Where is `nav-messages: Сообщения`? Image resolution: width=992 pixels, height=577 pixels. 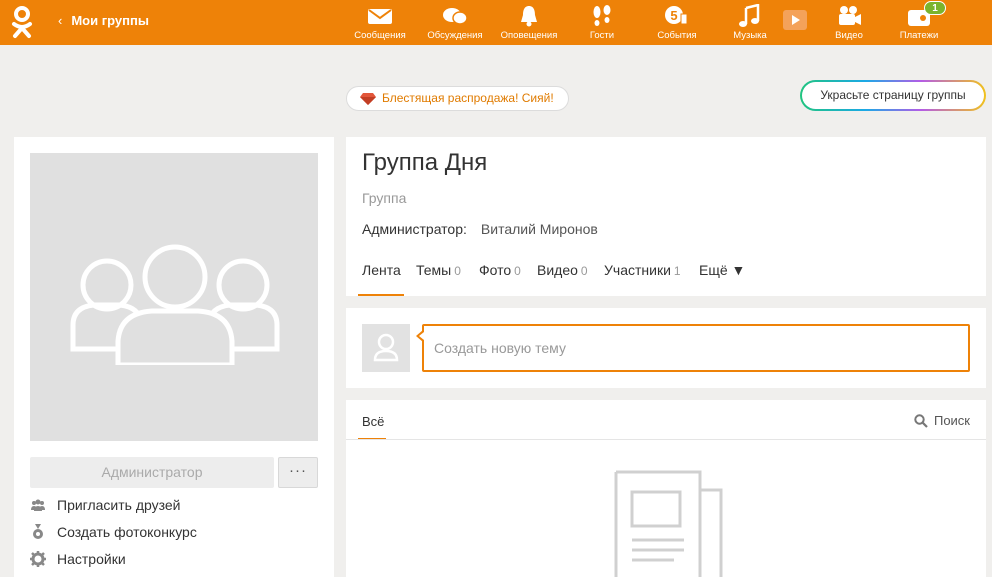 nav-messages: Сообщения is located at coordinates (380, 22).